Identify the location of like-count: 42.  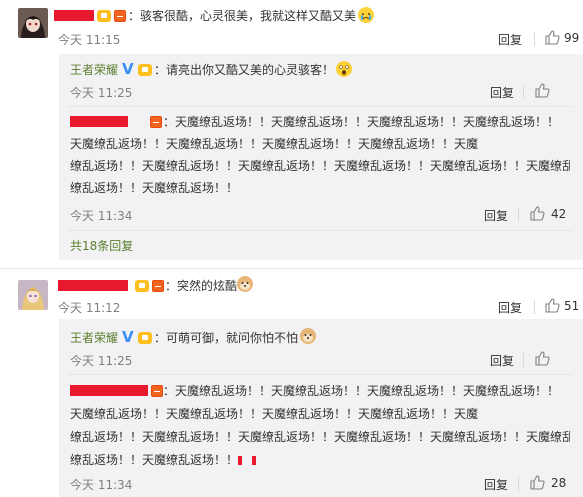
(559, 214).